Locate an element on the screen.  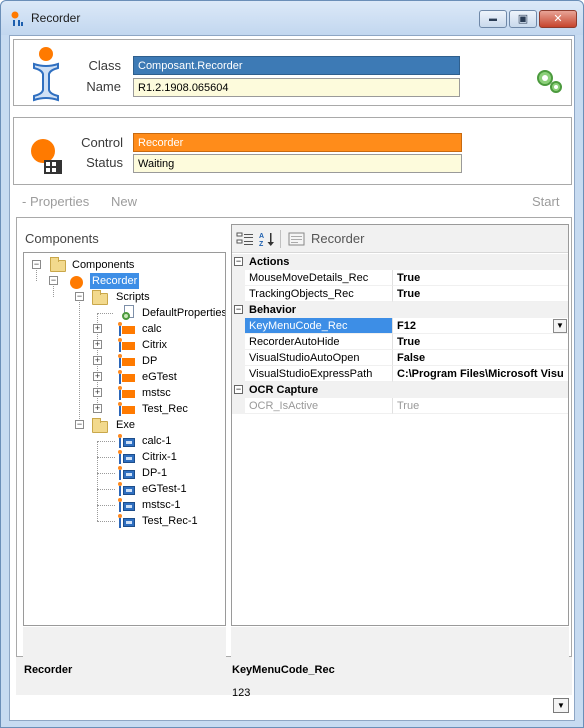
property-name: VisualStudioExpressPath is located at coordinates (319, 374).